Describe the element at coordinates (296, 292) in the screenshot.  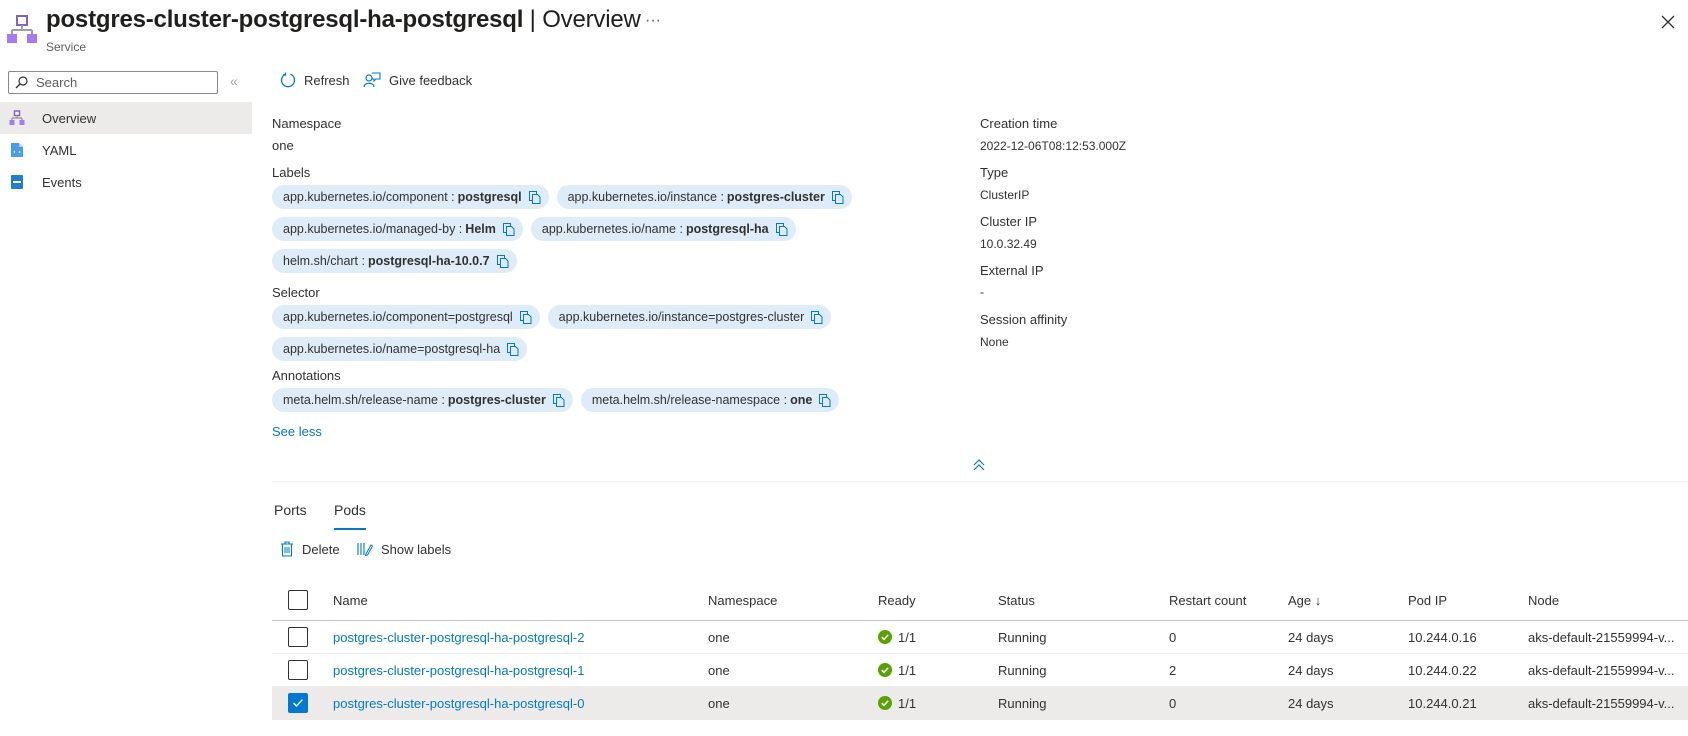
I see `selector-label: Selector` at that location.